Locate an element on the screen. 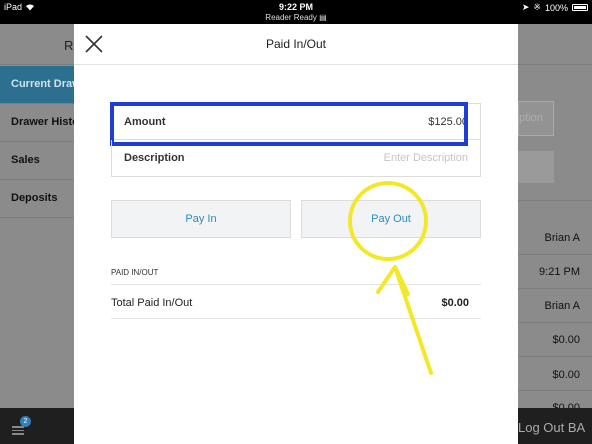 The height and width of the screenshot is (444, 592). background-description-field: ption is located at coordinates (536, 118).